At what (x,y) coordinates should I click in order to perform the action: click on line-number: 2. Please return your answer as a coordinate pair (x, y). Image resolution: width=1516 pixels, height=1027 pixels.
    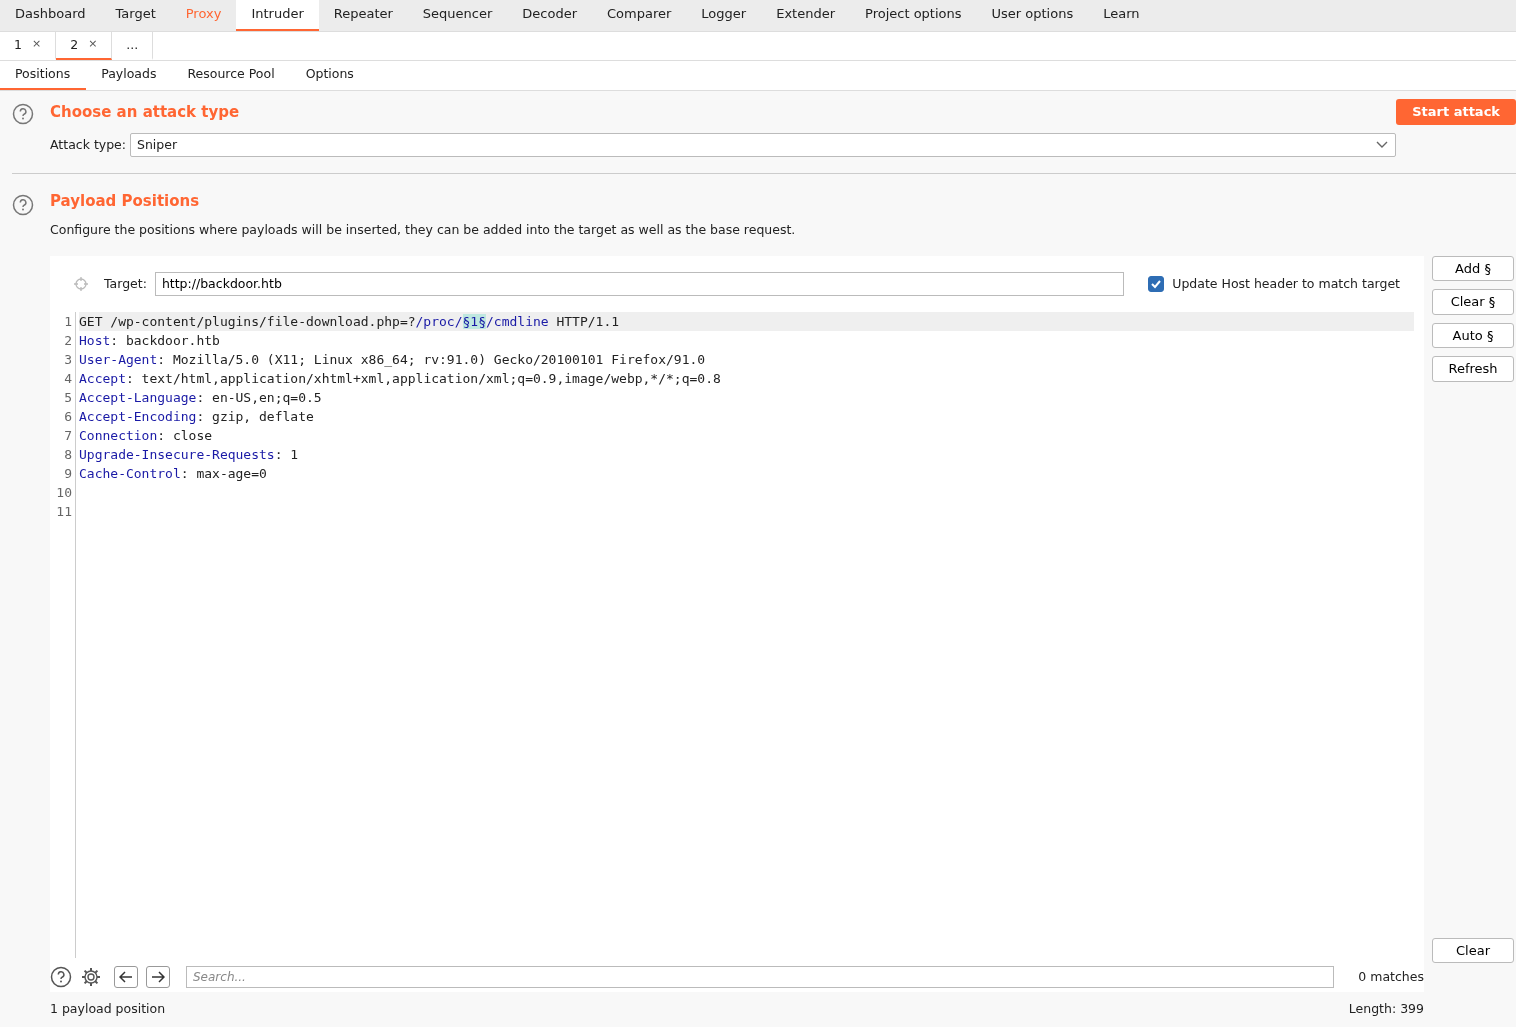
    Looking at the image, I should click on (67, 341).